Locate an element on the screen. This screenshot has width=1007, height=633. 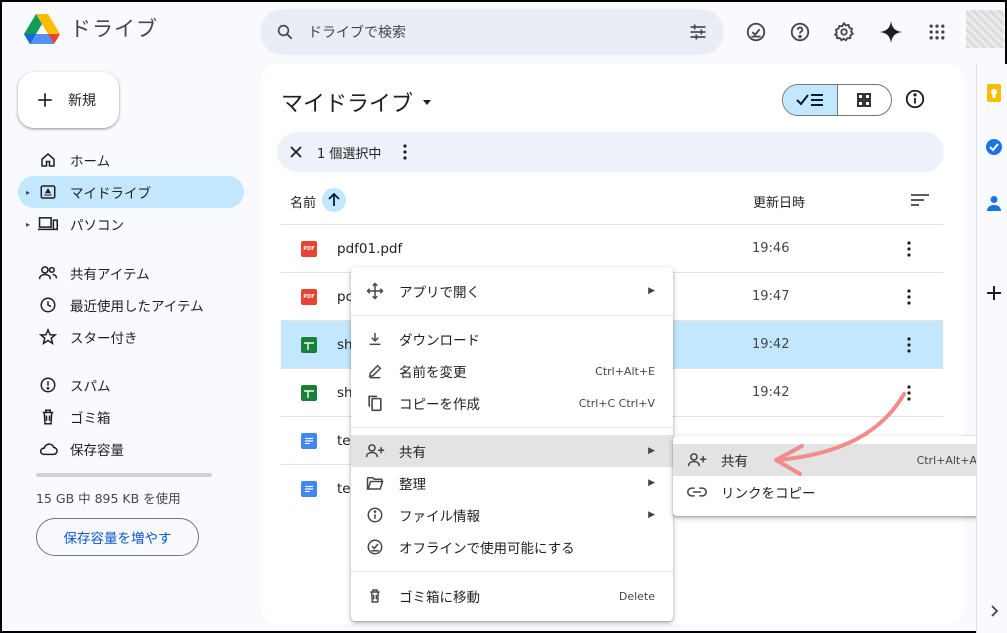
page-title: マイドライブ is located at coordinates (357, 102).